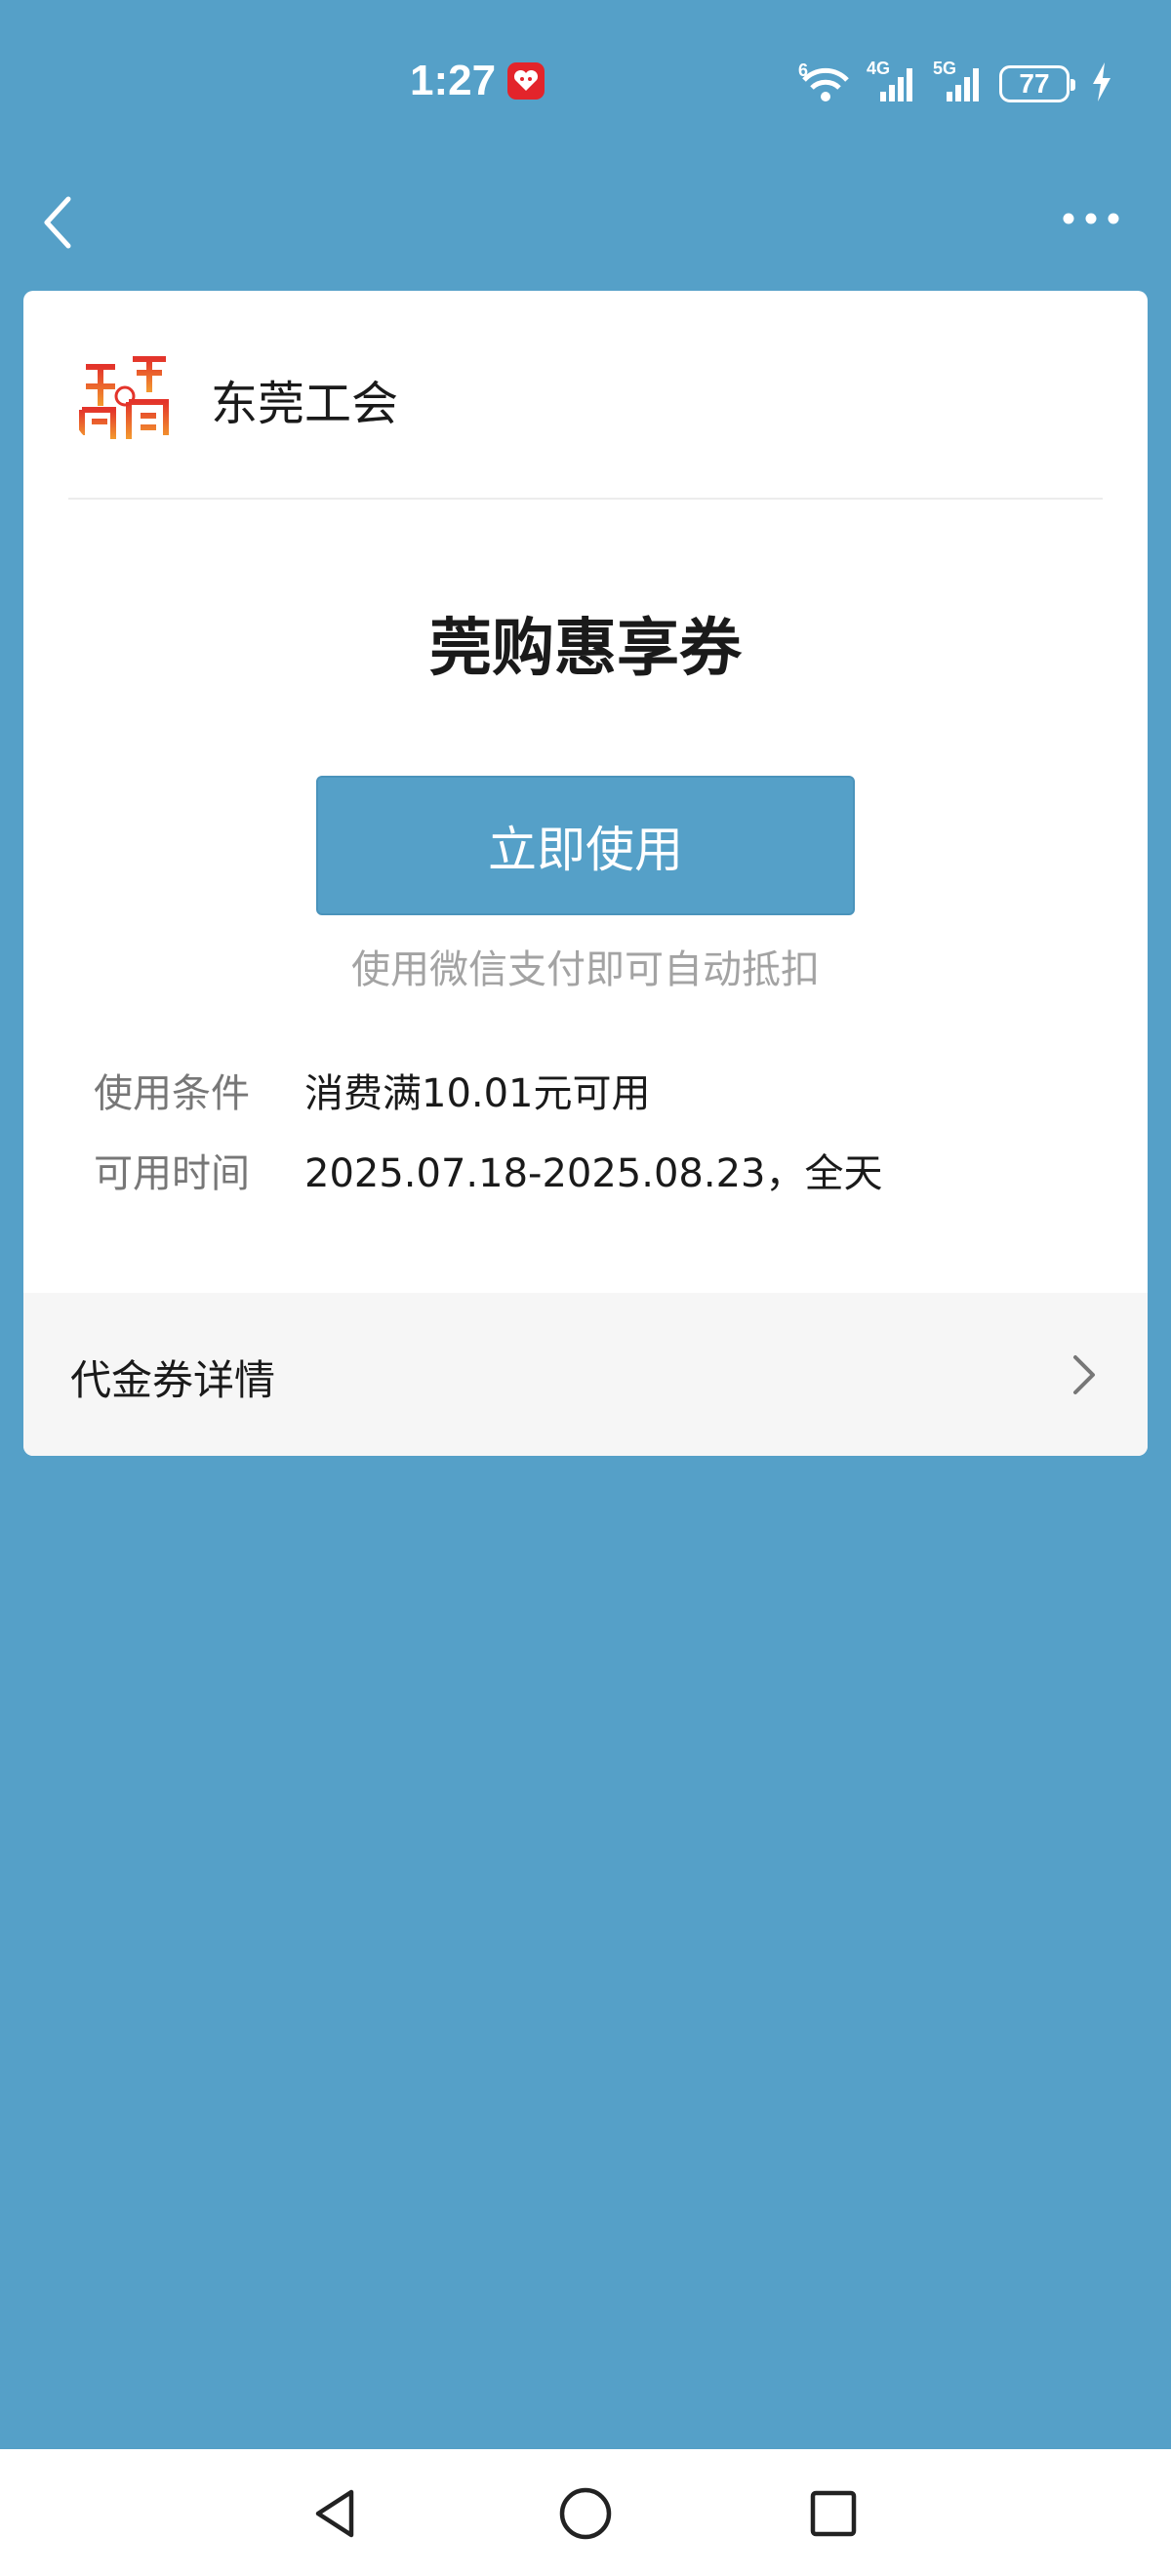  Describe the element at coordinates (173, 1380) in the screenshot. I see `coupon-details-label: 代金券详情` at that location.